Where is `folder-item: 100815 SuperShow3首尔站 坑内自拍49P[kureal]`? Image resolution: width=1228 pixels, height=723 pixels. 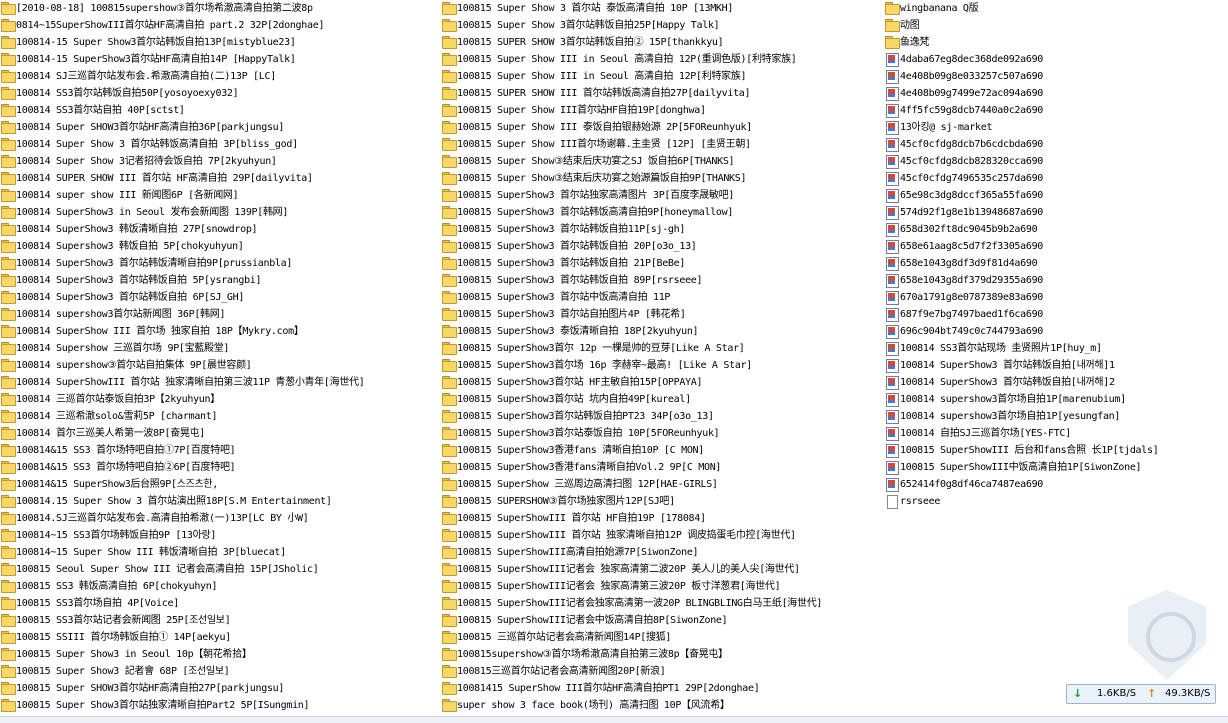
folder-item: 100815 SuperShow3首尔站 坑内自拍49P[kureal] is located at coordinates (662, 399).